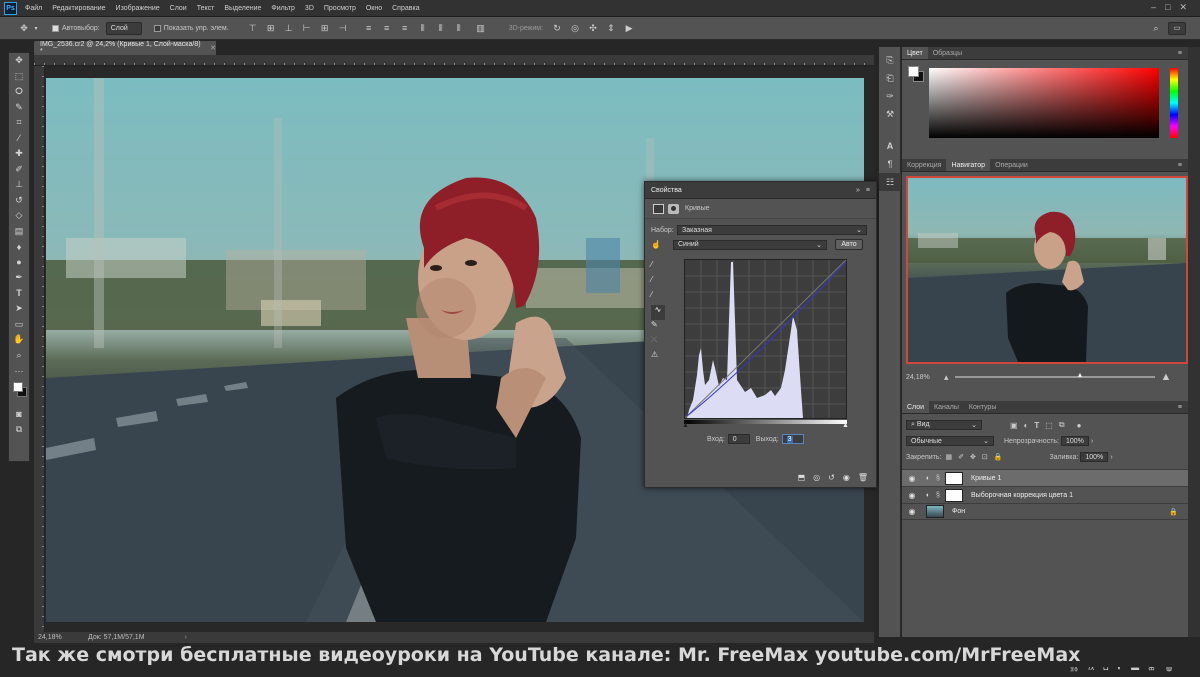 Image resolution: width=1200 pixels, height=677 pixels. Describe the element at coordinates (19, 340) in the screenshot. I see `hand-tool-icon: ✋` at that location.